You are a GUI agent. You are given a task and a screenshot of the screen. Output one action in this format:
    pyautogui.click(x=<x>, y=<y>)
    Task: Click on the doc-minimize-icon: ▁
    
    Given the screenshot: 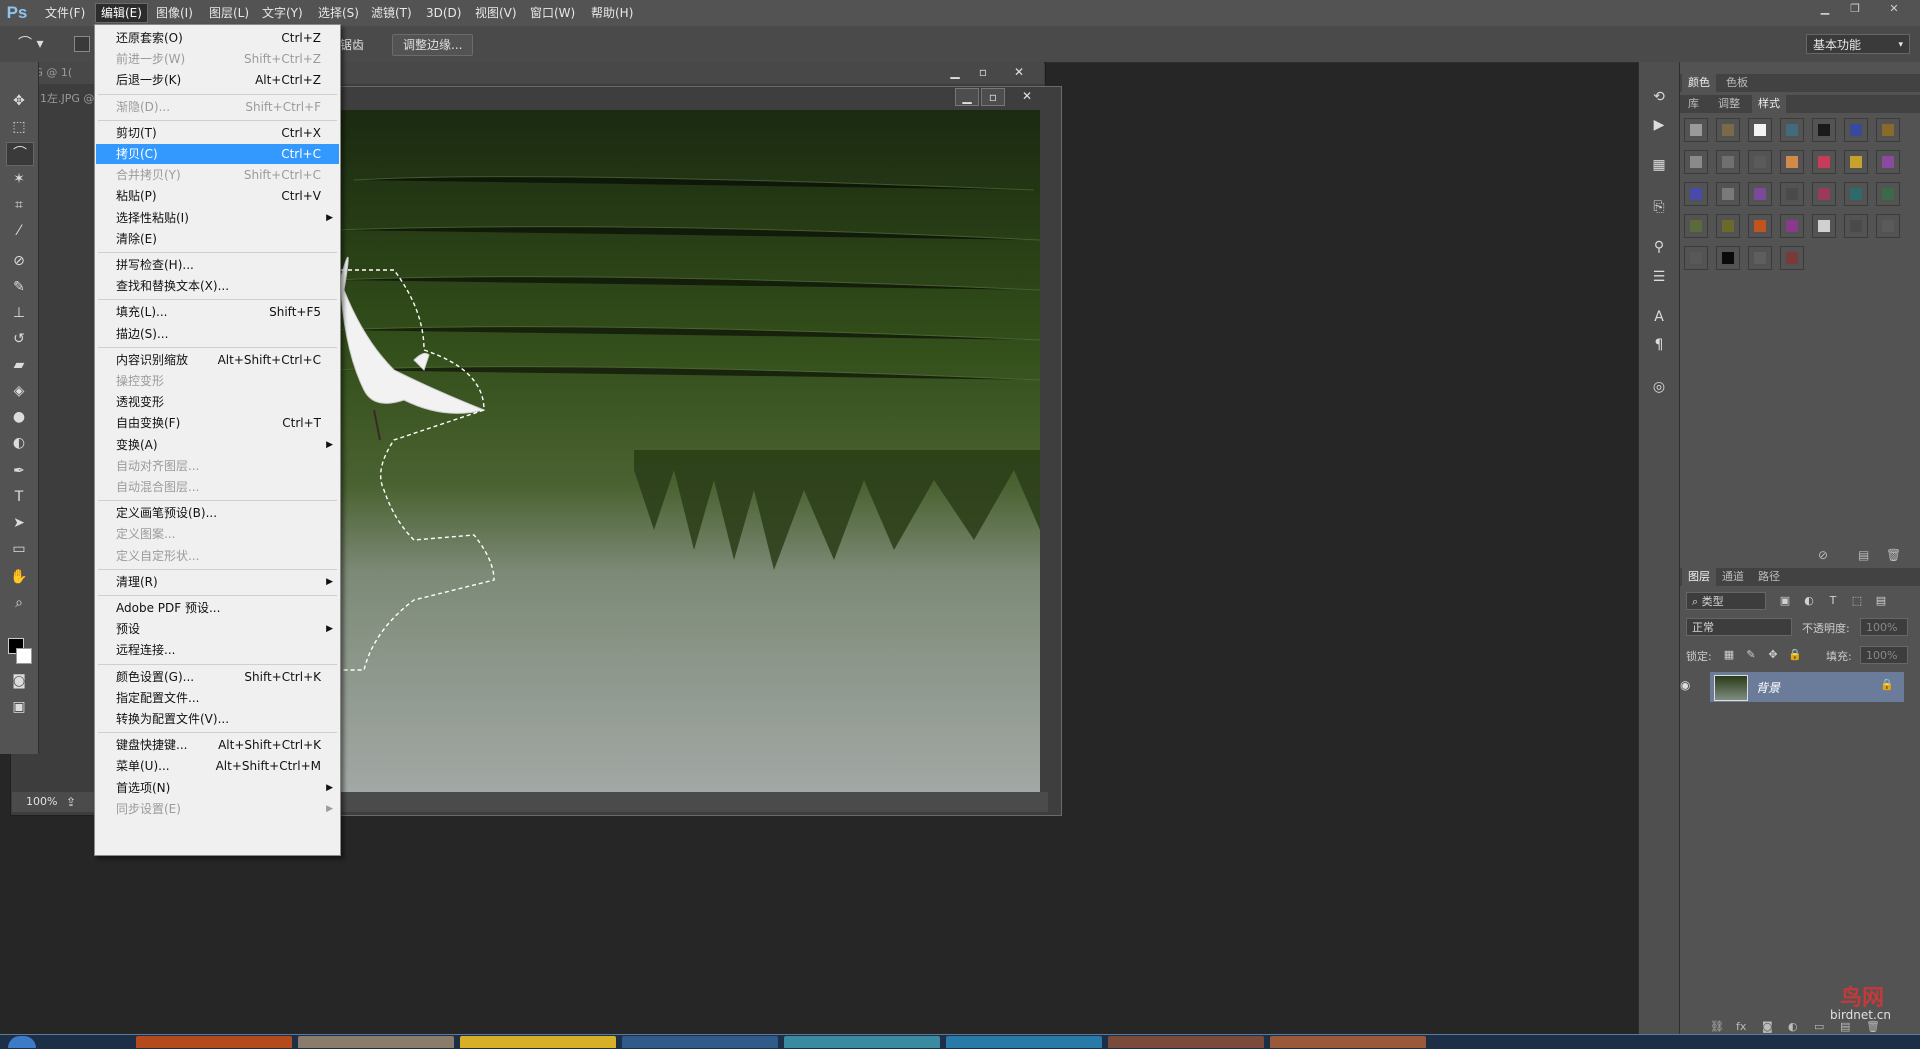 What is the action you would take?
    pyautogui.click(x=967, y=97)
    